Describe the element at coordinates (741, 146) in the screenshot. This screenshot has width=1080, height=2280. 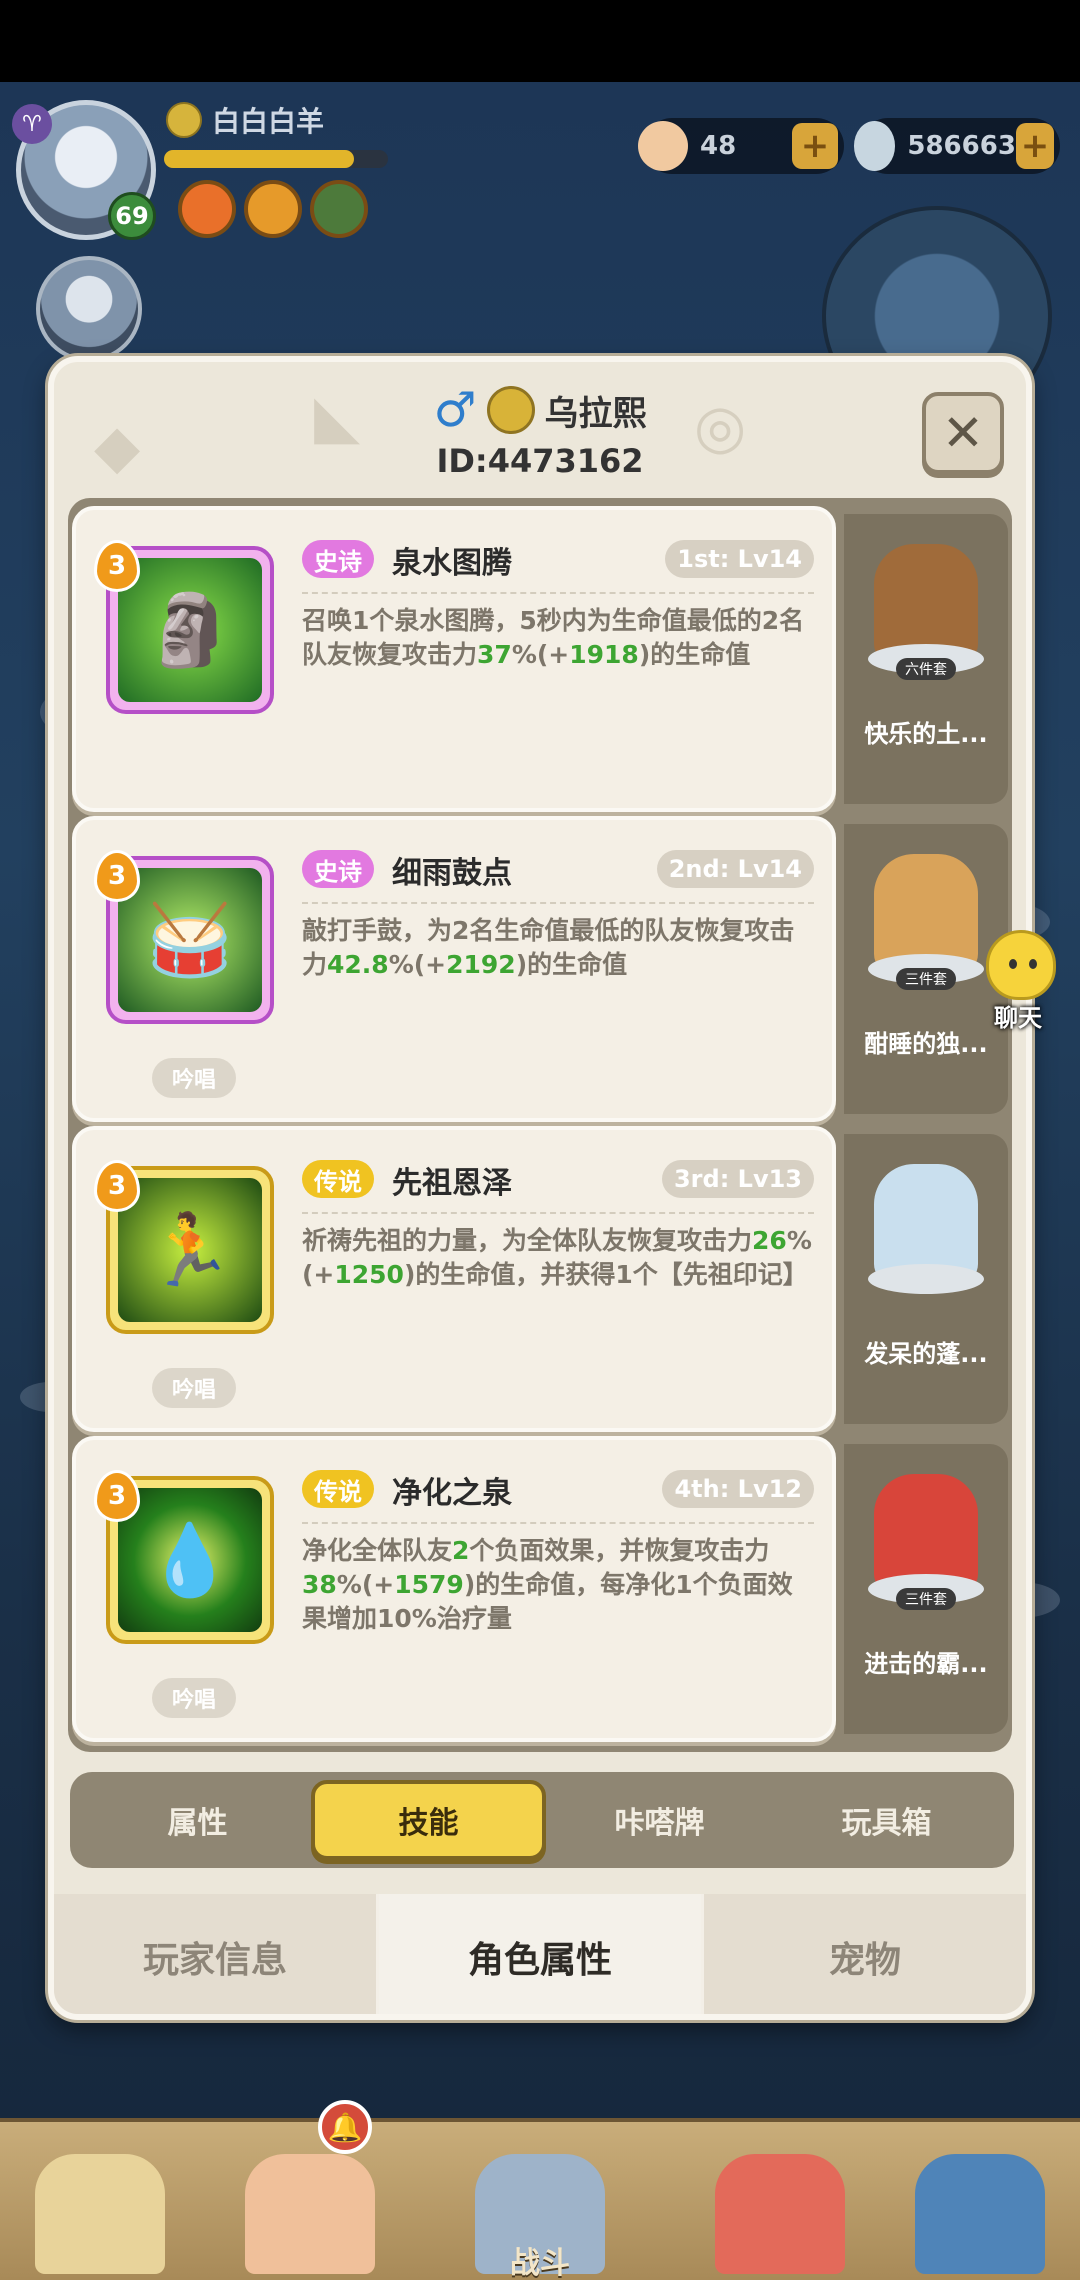
I see `currency-shell: 48 +` at that location.